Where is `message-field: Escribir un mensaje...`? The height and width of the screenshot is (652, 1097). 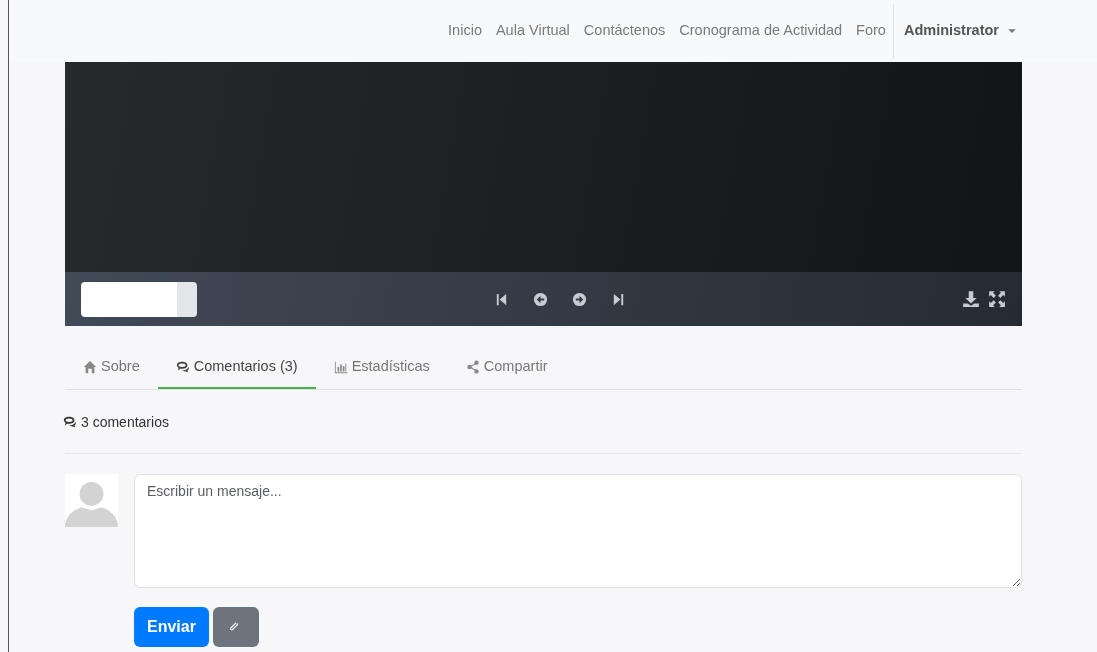 message-field: Escribir un mensaje... is located at coordinates (578, 530).